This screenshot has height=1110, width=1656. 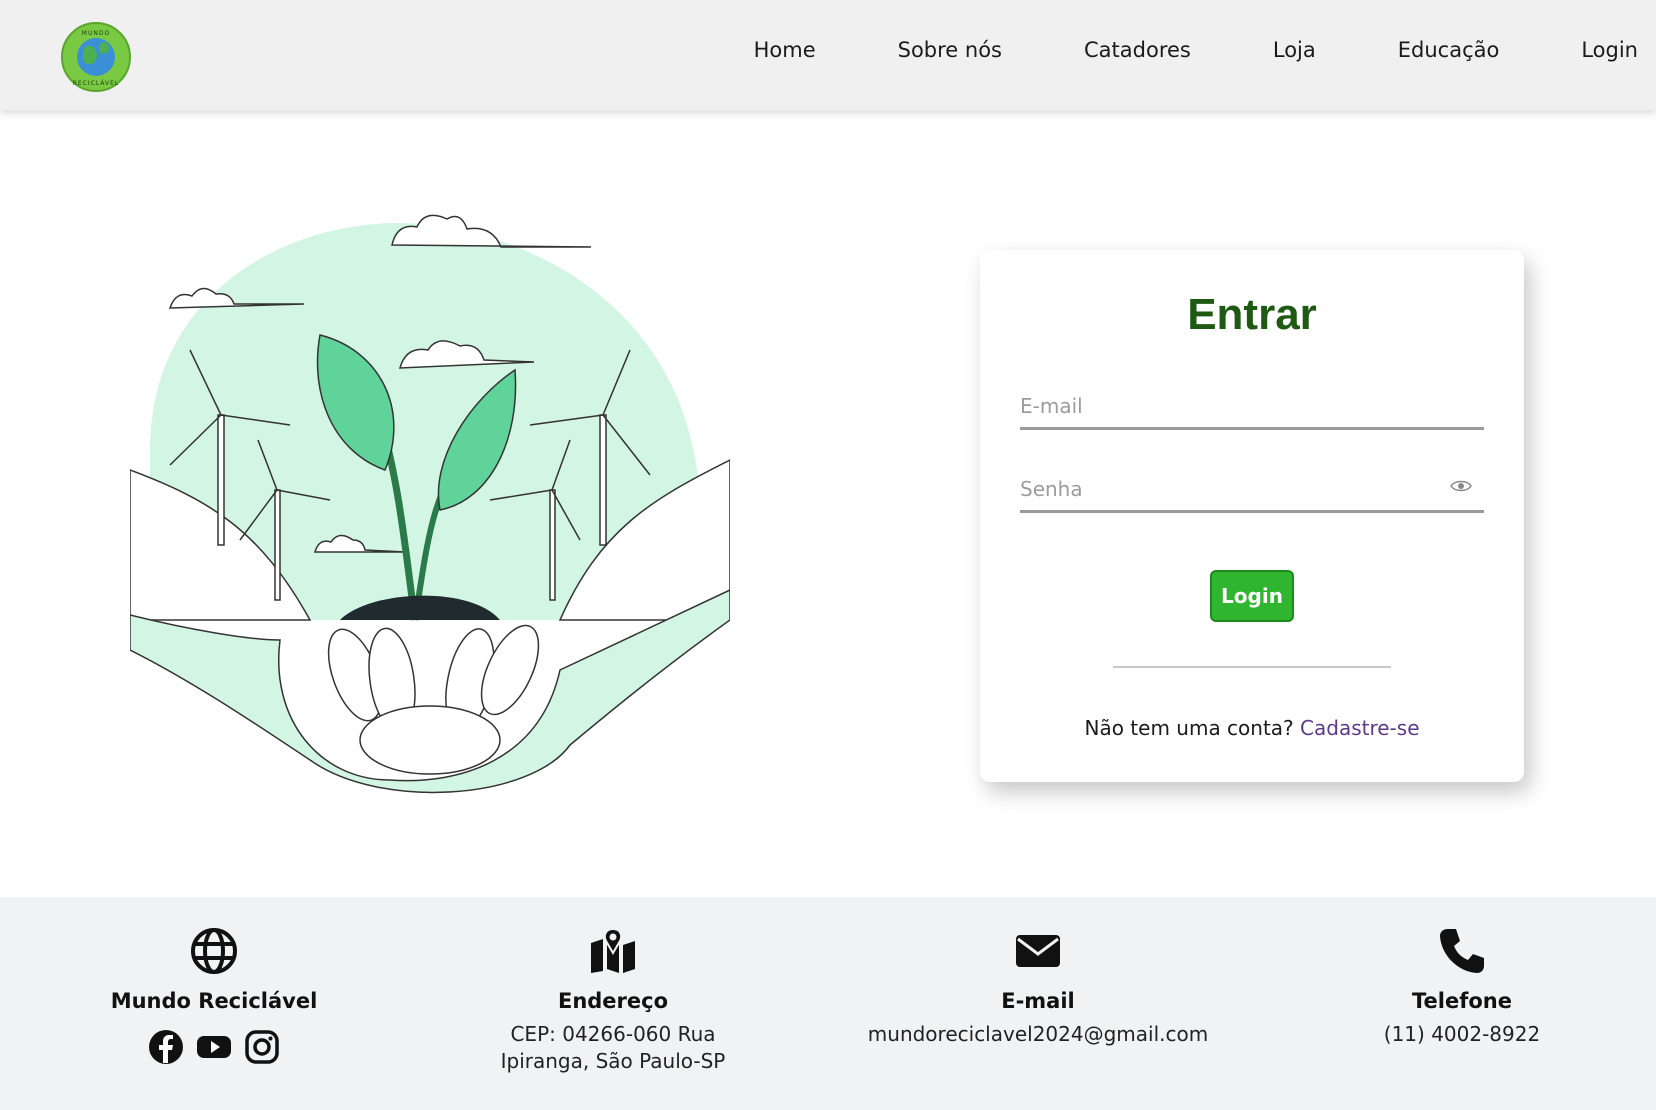 What do you see at coordinates (1252, 596) in the screenshot?
I see `login-button: Login` at bounding box center [1252, 596].